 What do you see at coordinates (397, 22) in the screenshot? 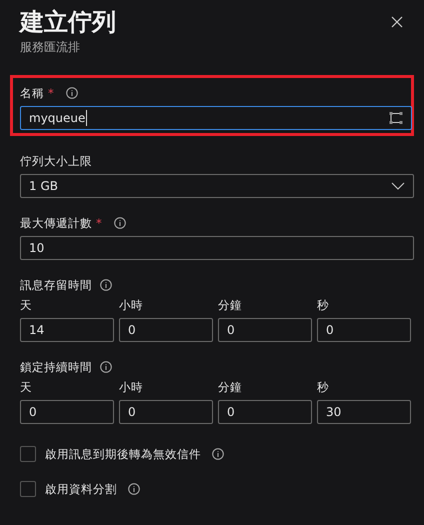
I see `close-icon` at bounding box center [397, 22].